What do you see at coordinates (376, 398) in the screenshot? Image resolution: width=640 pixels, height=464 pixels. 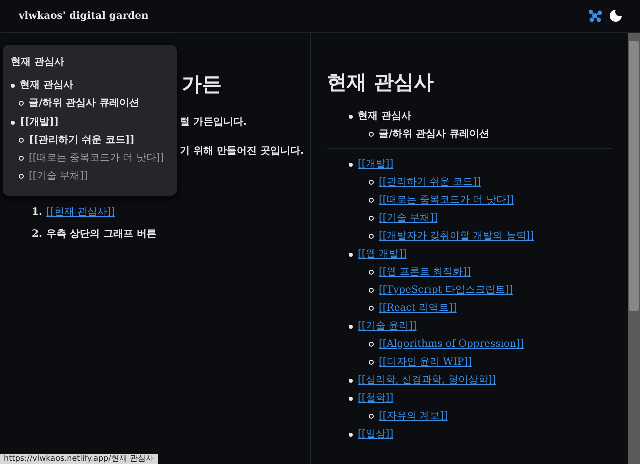 I see `page-link: [[철학]]` at bounding box center [376, 398].